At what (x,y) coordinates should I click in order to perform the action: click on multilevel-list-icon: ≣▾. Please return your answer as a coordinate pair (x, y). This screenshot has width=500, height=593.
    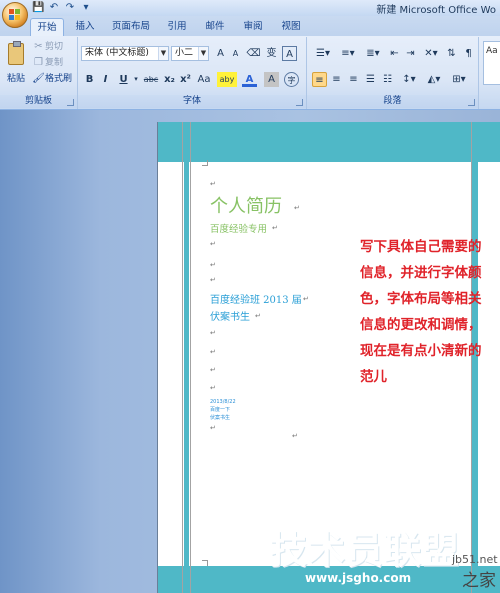
    Looking at the image, I should click on (373, 53).